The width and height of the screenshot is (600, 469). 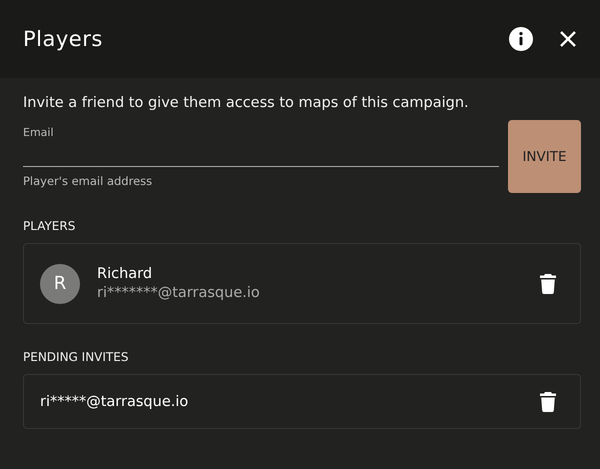 I want to click on helper-text: Player's email address, so click(x=88, y=181).